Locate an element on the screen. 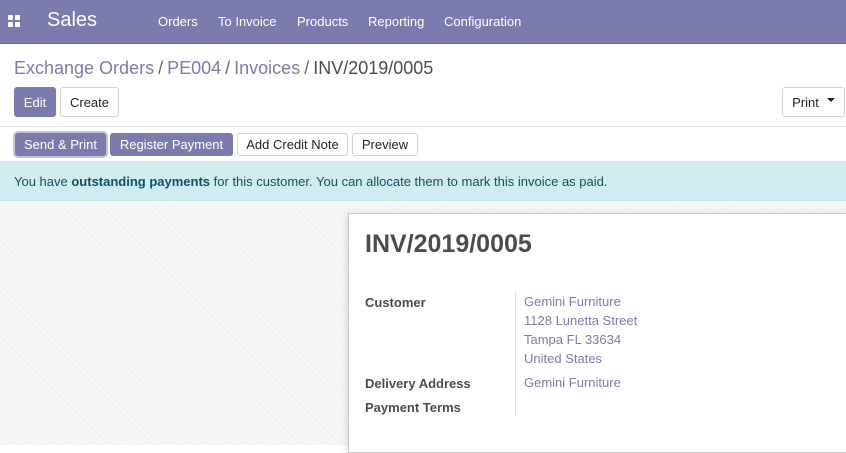  print-label: Print is located at coordinates (805, 102).